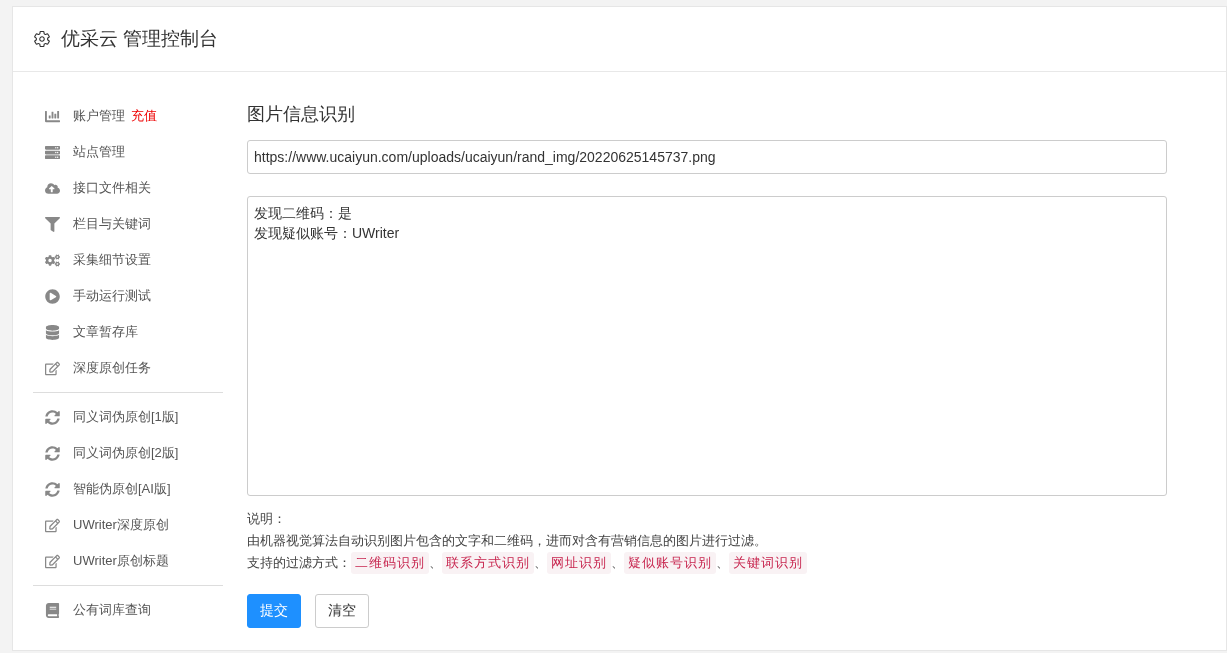 The image size is (1227, 653). I want to click on sidebar-item-label: 同义词伪原创[1版], so click(126, 417).